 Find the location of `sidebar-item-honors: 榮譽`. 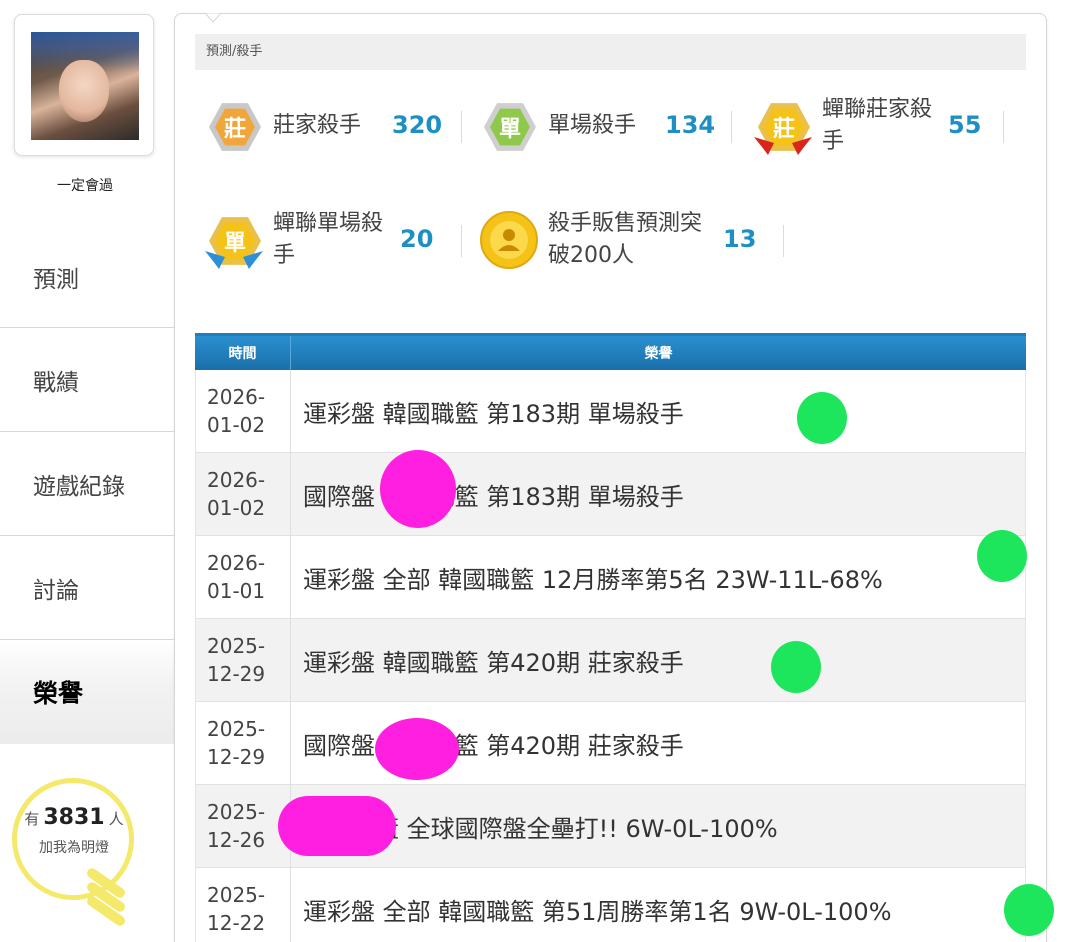

sidebar-item-honors: 榮譽 is located at coordinates (87, 692).